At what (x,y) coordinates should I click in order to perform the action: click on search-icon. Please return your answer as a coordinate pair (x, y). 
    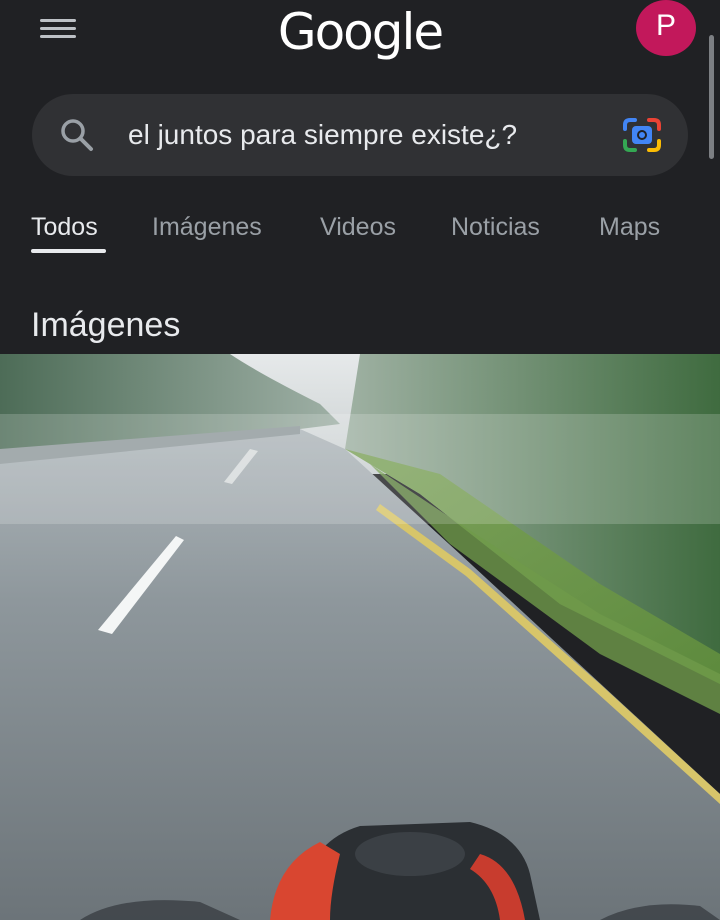
    Looking at the image, I should click on (77, 135).